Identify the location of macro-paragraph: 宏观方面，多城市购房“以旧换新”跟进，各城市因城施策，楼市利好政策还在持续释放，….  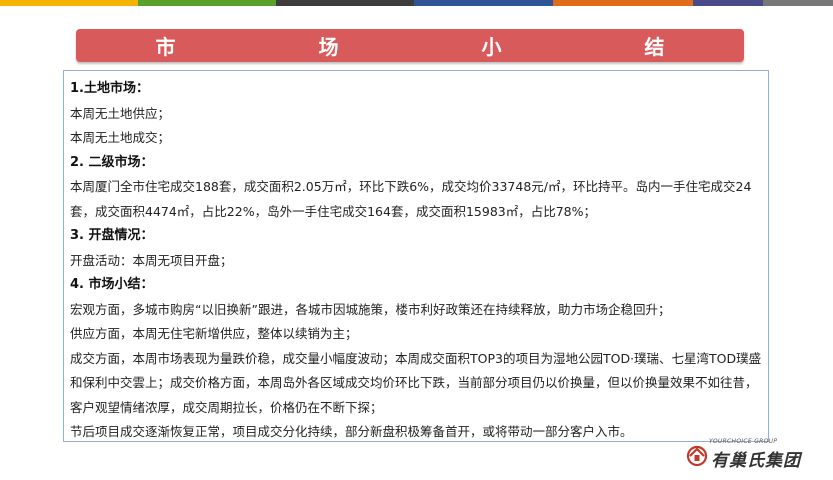
(370, 309).